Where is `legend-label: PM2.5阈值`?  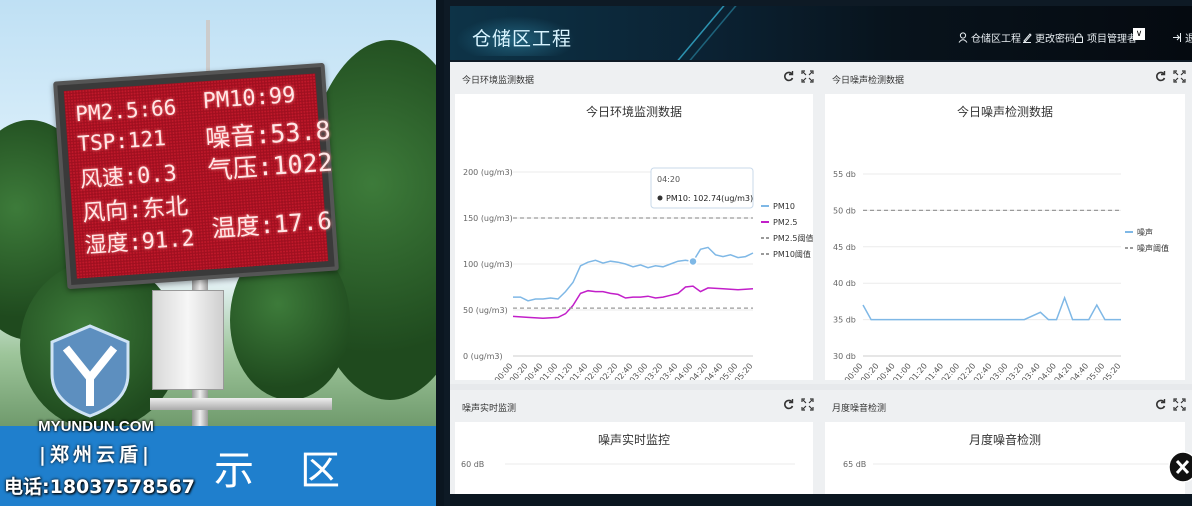
legend-label: PM2.5阈值 is located at coordinates (793, 238).